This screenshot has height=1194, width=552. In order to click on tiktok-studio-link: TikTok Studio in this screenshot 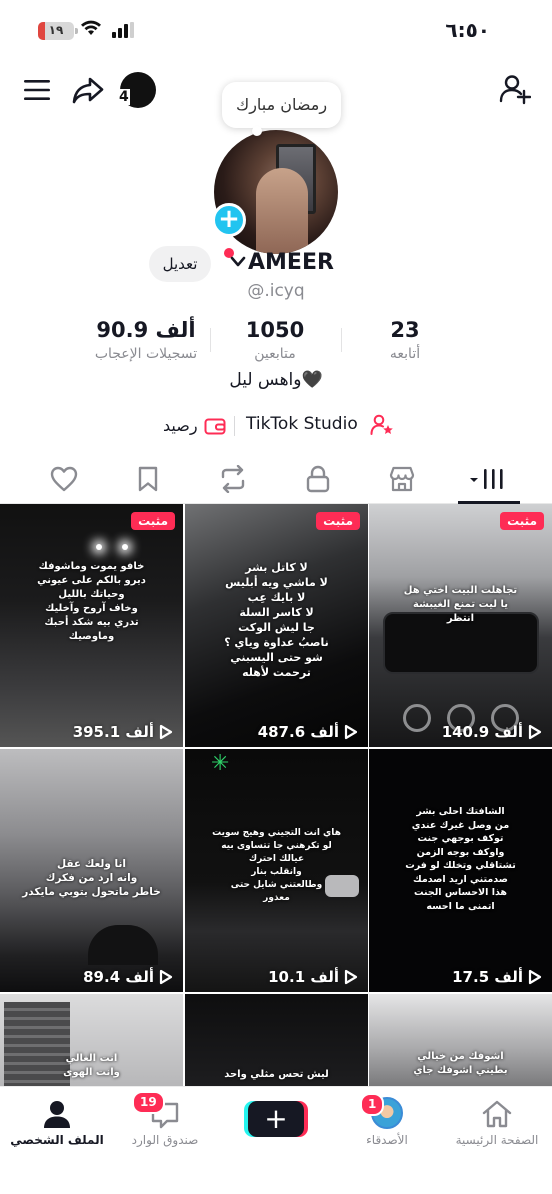, I will do `click(302, 424)`.